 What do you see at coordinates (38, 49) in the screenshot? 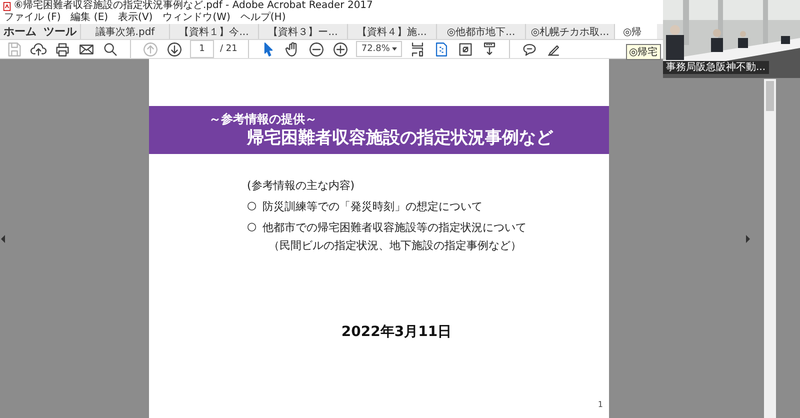
I see `upload-cloud-icon` at bounding box center [38, 49].